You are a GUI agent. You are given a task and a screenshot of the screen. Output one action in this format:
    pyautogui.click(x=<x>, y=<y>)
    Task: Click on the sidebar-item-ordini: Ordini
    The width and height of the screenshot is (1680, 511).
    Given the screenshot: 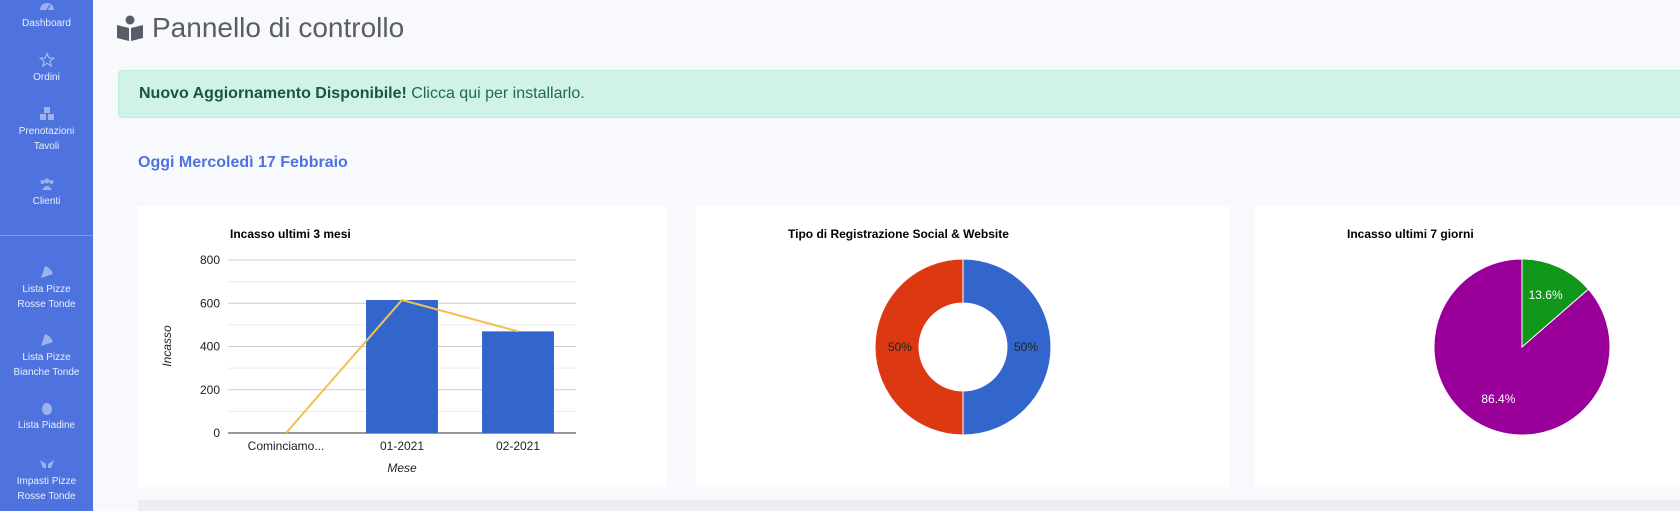 What is the action you would take?
    pyautogui.click(x=46, y=68)
    